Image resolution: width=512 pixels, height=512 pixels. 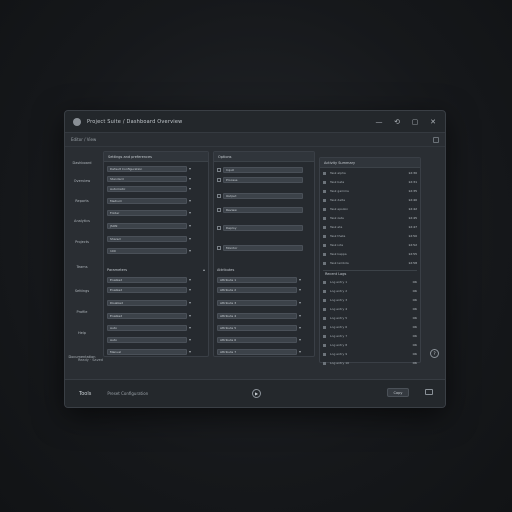 I want to click on setting-field: Default Configuration, so click(x=147, y=168).